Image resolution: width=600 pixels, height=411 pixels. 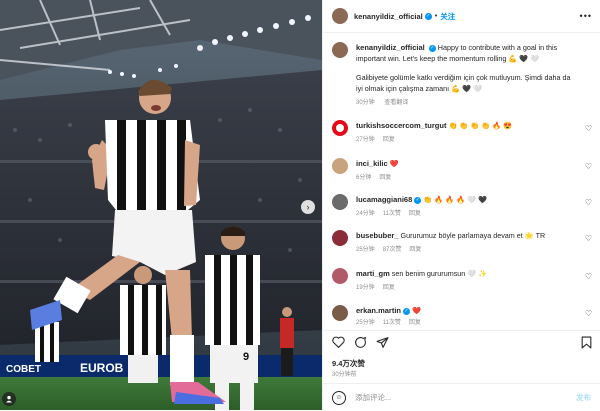 What do you see at coordinates (363, 178) in the screenshot?
I see `comment-time: 6分钟` at bounding box center [363, 178].